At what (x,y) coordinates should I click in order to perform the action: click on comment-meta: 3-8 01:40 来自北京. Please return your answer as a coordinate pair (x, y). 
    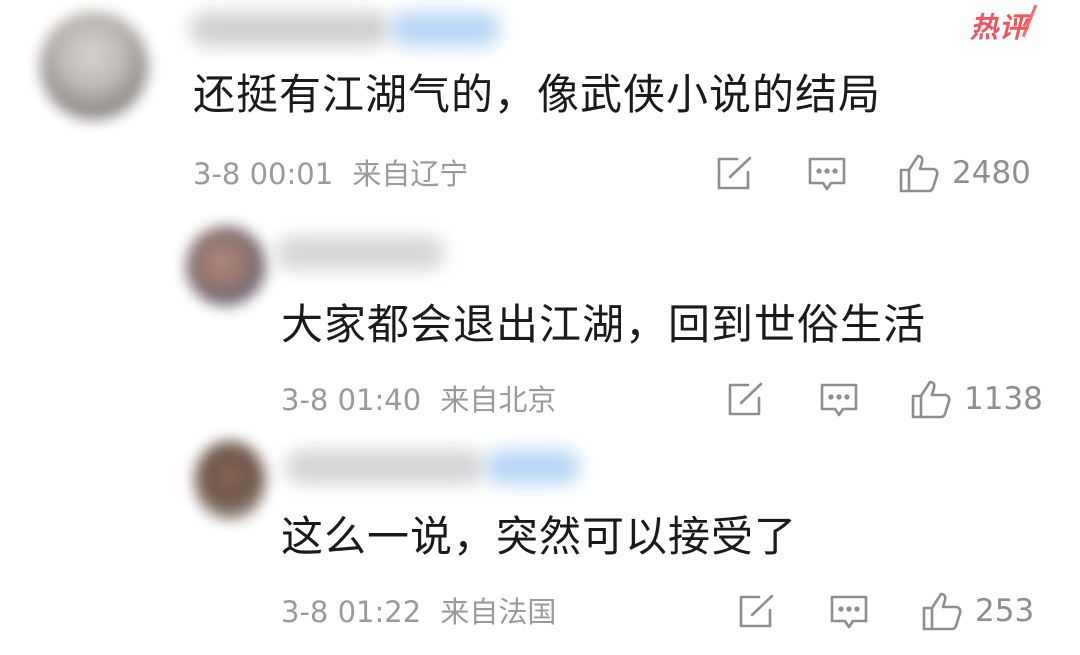
    Looking at the image, I should click on (418, 400).